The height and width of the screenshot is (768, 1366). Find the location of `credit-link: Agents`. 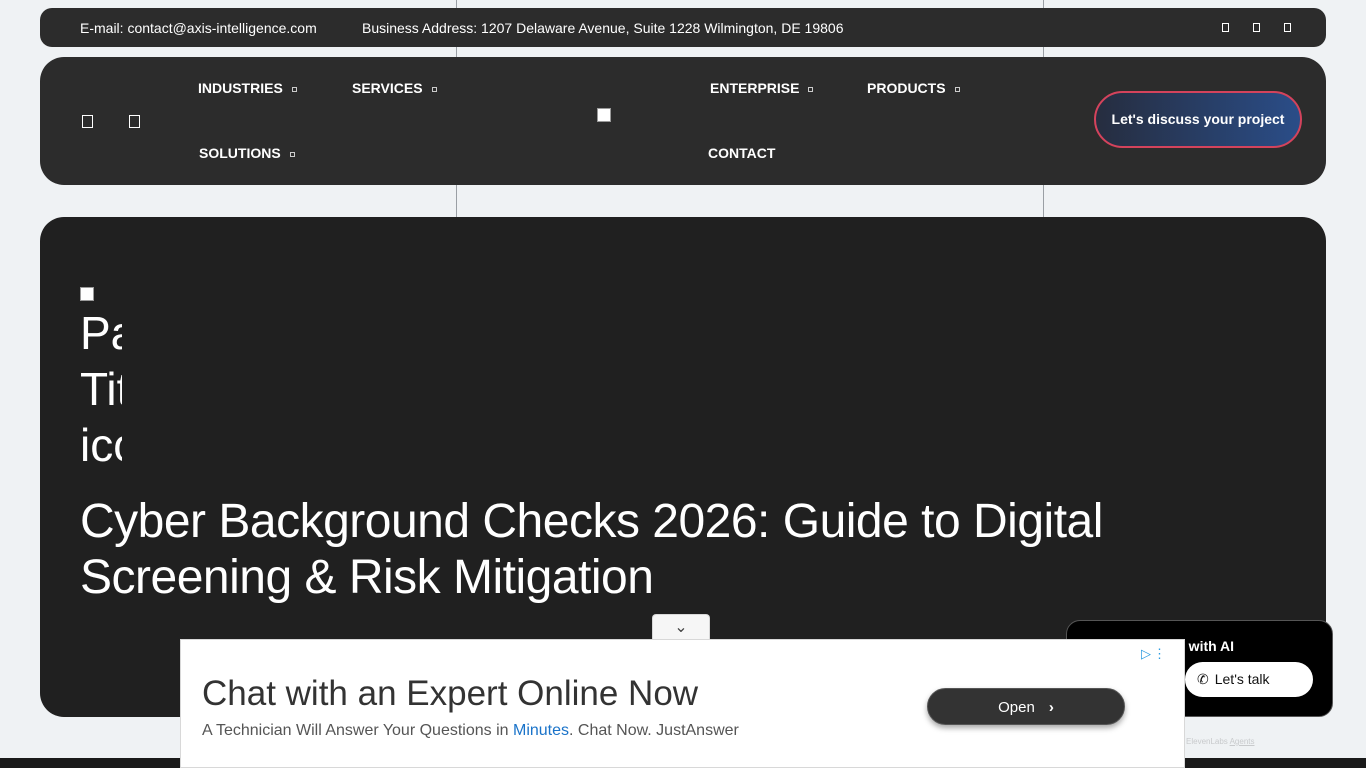

credit-link: Agents is located at coordinates (1242, 741).